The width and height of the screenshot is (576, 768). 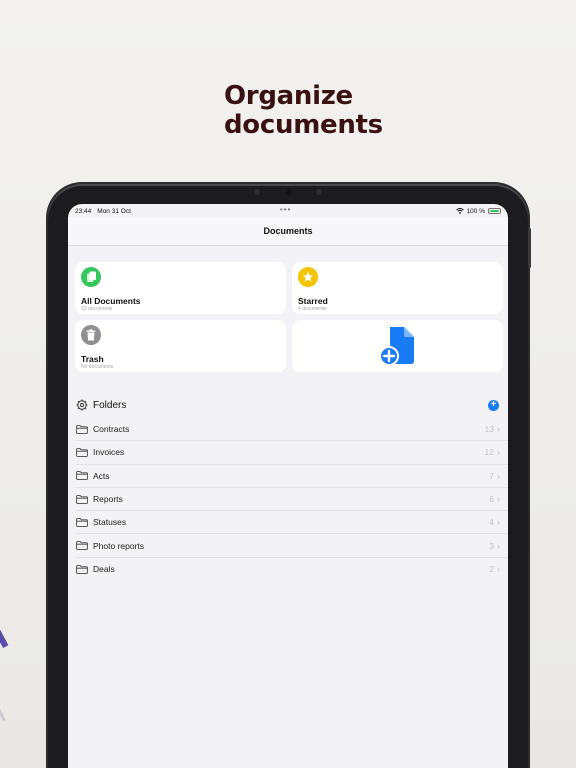 What do you see at coordinates (111, 429) in the screenshot?
I see `folder-name: Contracts` at bounding box center [111, 429].